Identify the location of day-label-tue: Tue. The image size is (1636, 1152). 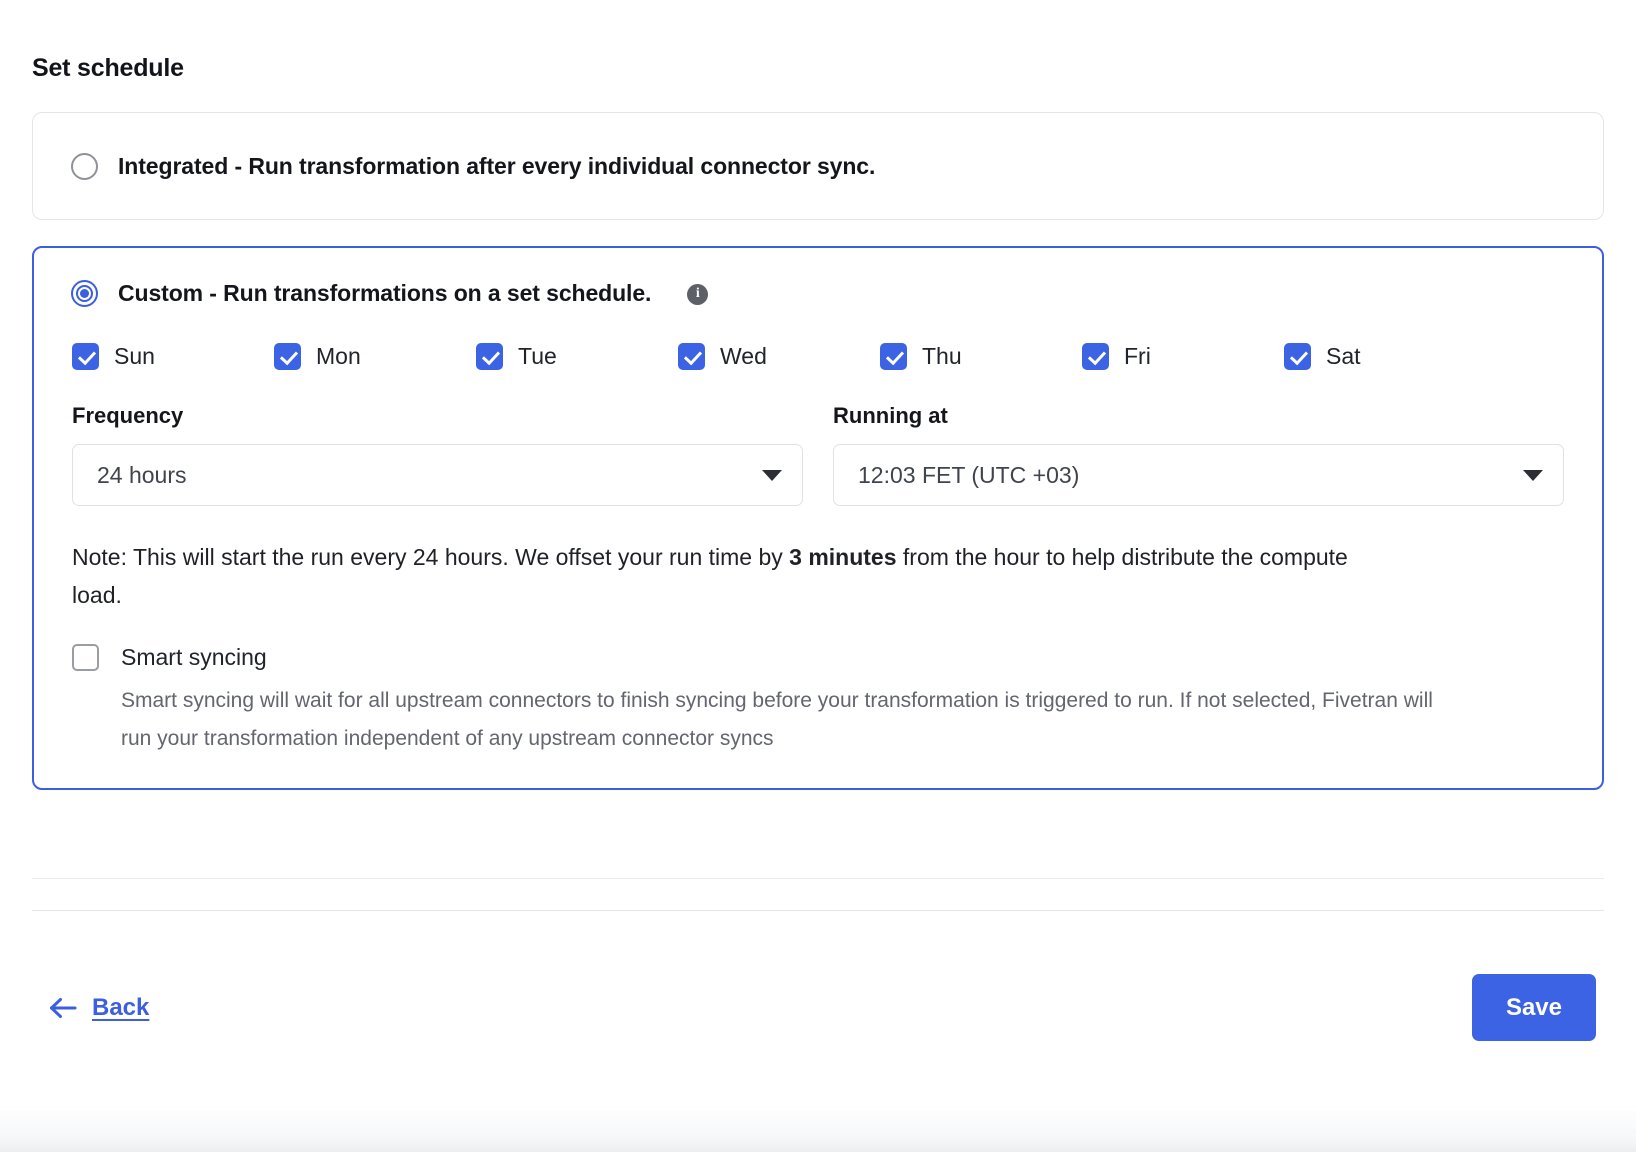
(537, 356).